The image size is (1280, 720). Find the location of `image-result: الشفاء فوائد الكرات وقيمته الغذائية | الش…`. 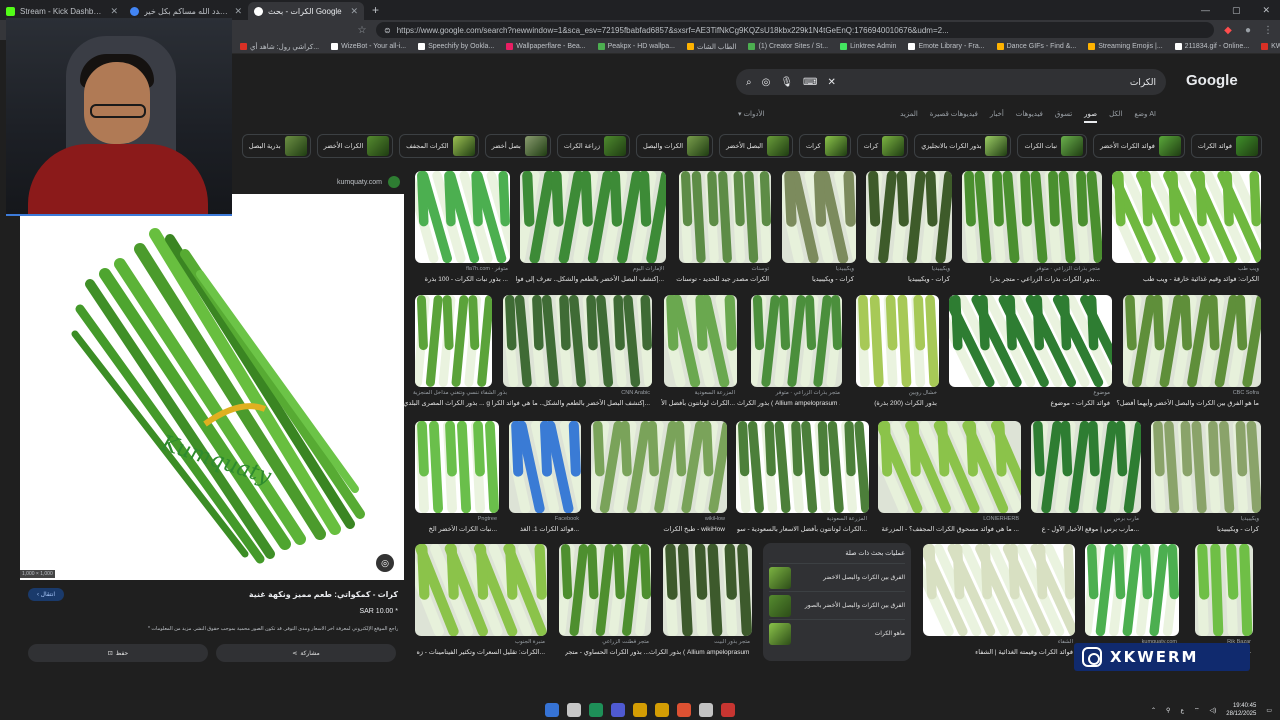

image-result: الشفاء فوائد الكرات وقيمته الغذائية | الش… is located at coordinates (999, 604).